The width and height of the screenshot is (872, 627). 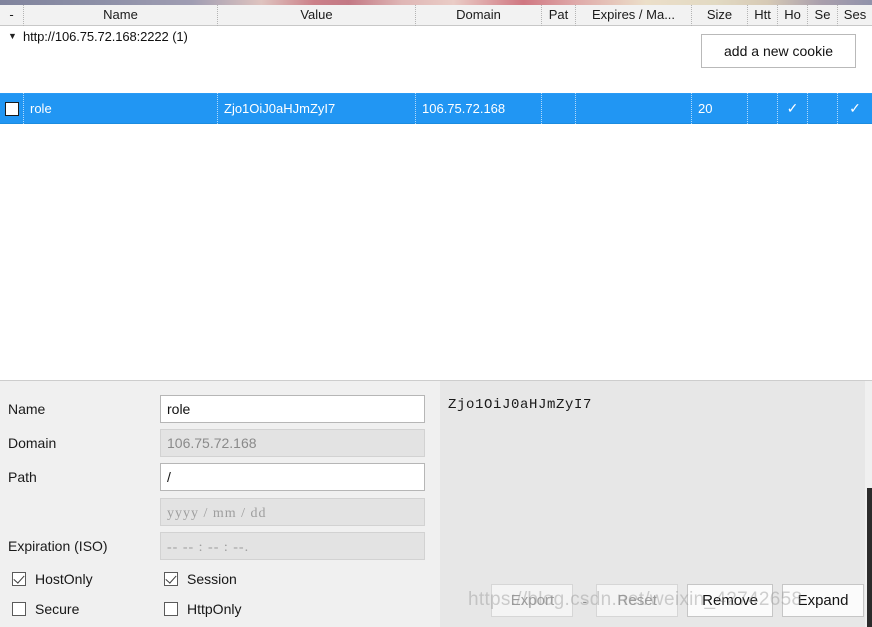 I want to click on secure-checkbox-row: Secure, so click(x=45, y=609).